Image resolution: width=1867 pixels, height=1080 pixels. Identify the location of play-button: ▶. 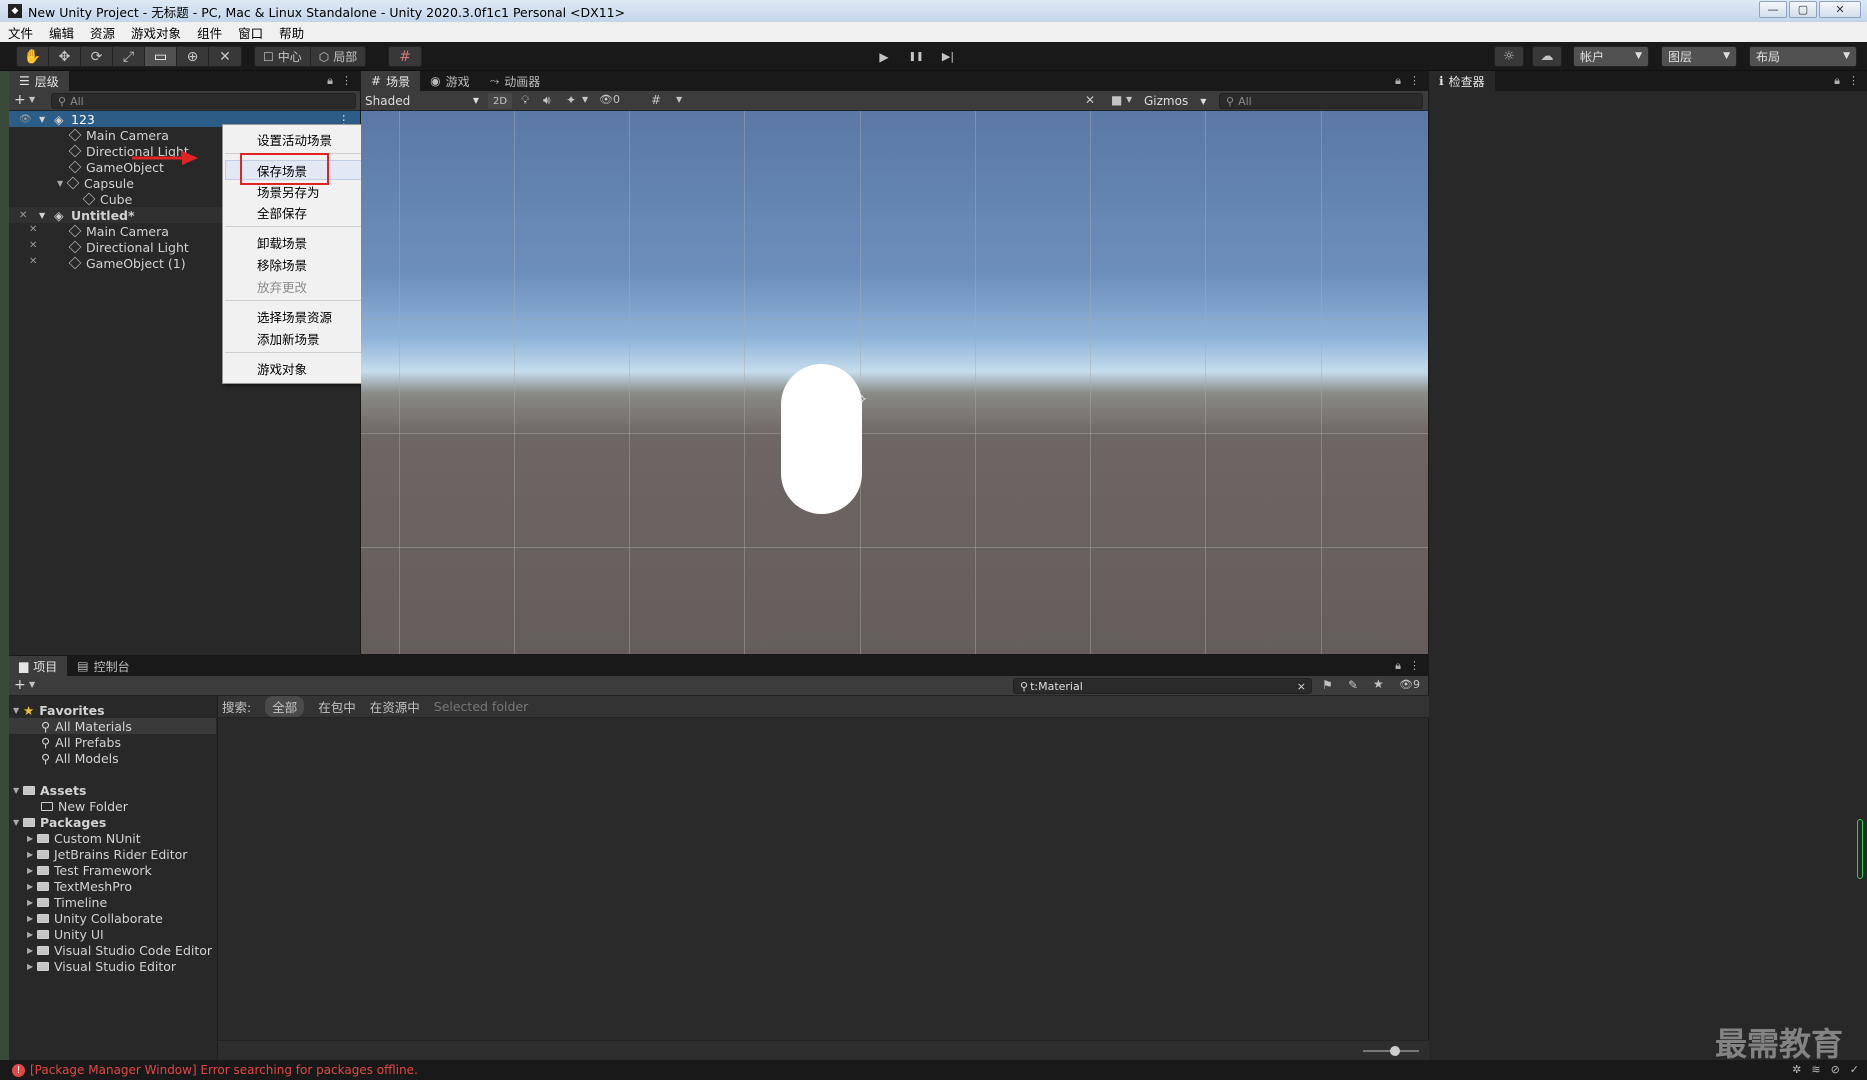
(884, 56).